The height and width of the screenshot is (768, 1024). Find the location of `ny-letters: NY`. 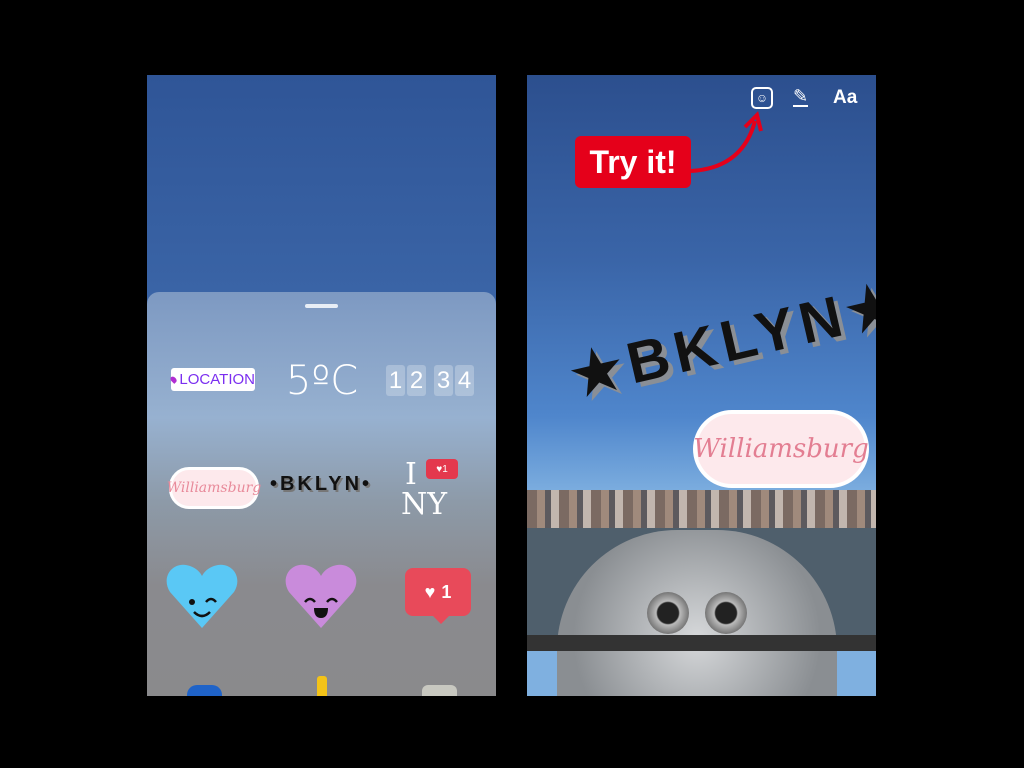

ny-letters: NY is located at coordinates (424, 504).